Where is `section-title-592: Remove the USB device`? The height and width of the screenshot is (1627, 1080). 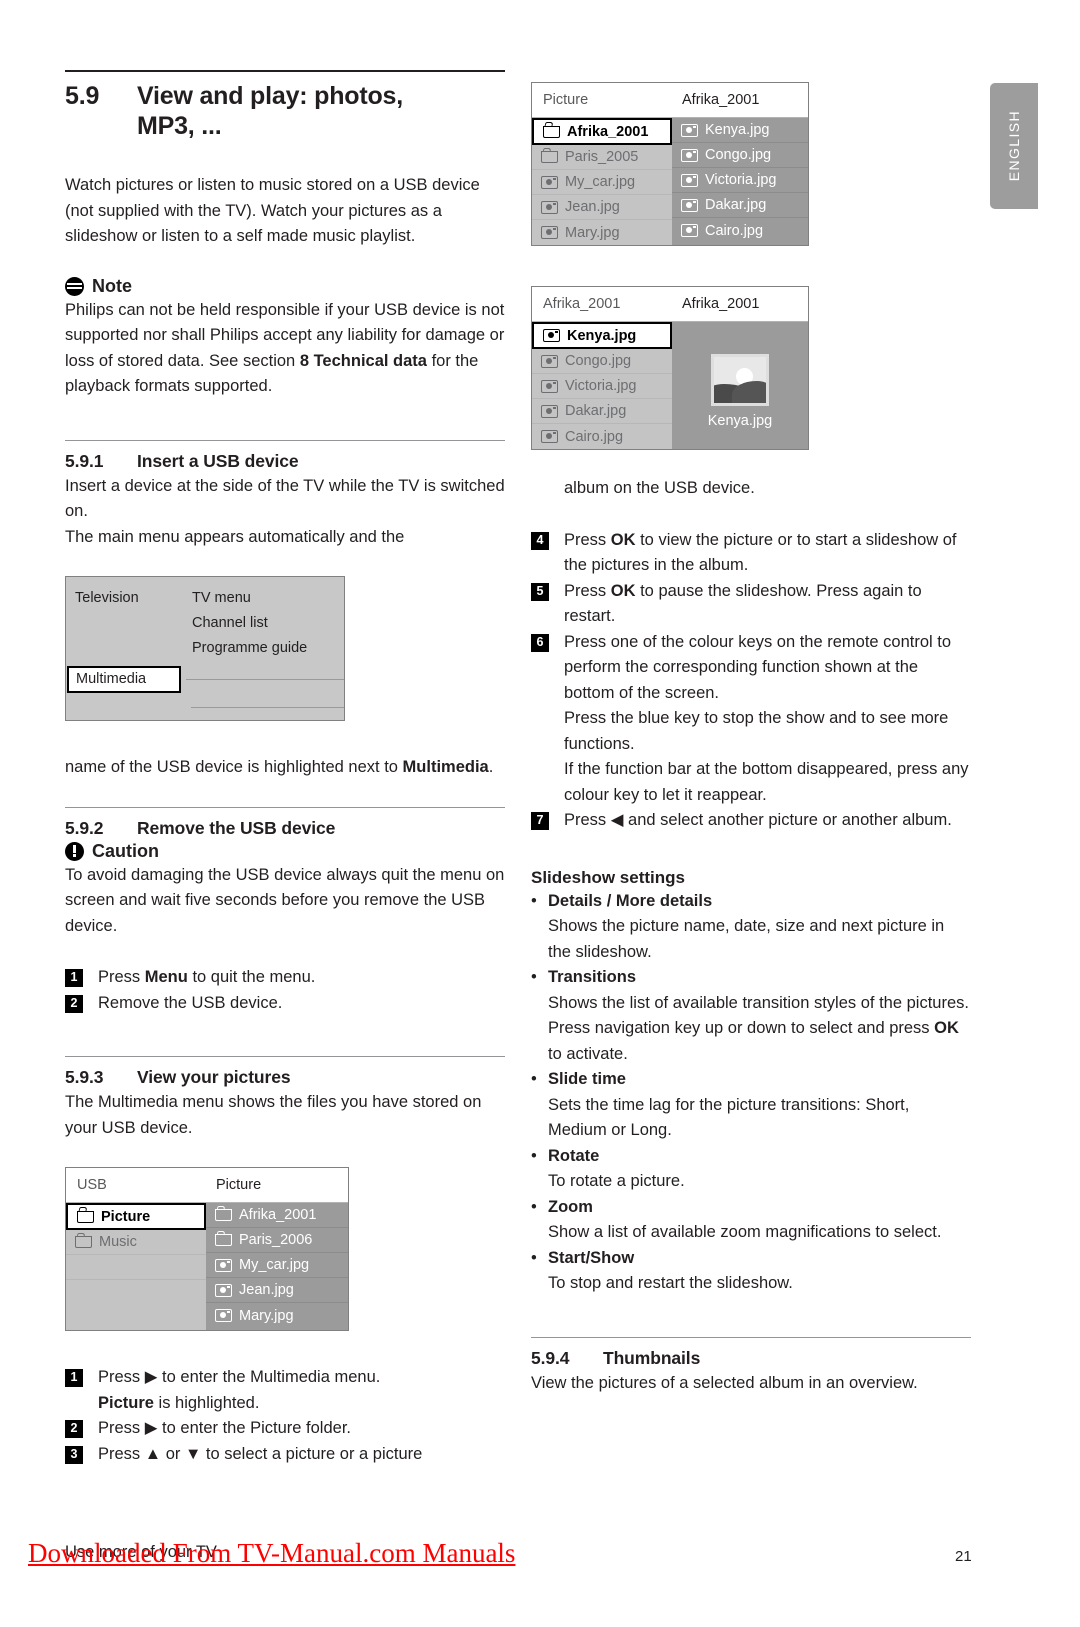 section-title-592: Remove the USB device is located at coordinates (236, 827).